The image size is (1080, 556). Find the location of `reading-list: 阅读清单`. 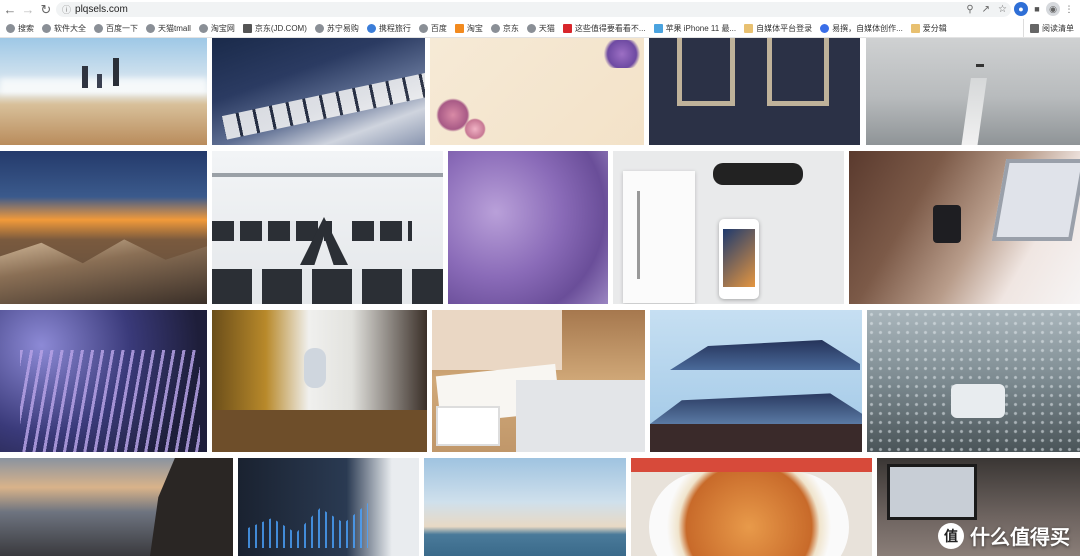

reading-list: 阅读清单 is located at coordinates (1048, 28).